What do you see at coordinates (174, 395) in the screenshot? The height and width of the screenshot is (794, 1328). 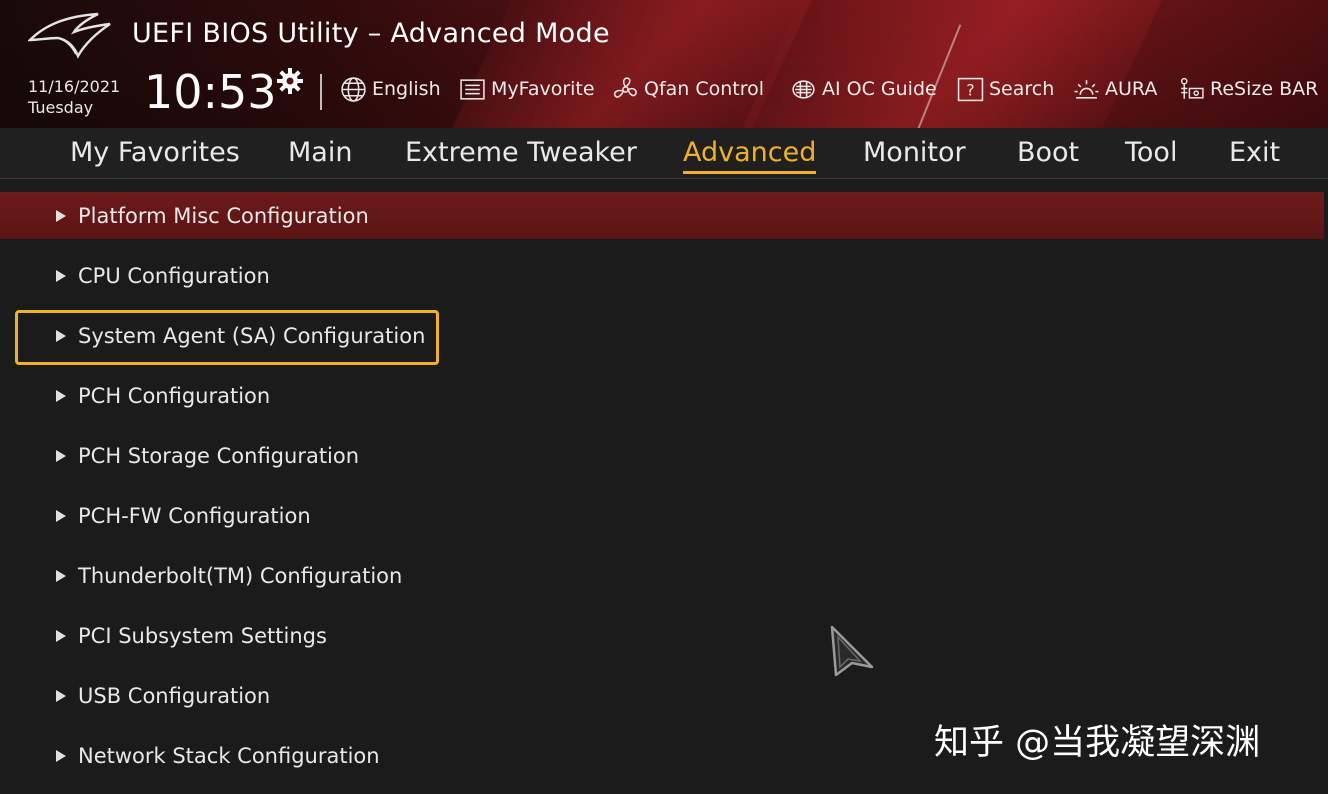 I see `list-item-label: PCH Configuration` at bounding box center [174, 395].